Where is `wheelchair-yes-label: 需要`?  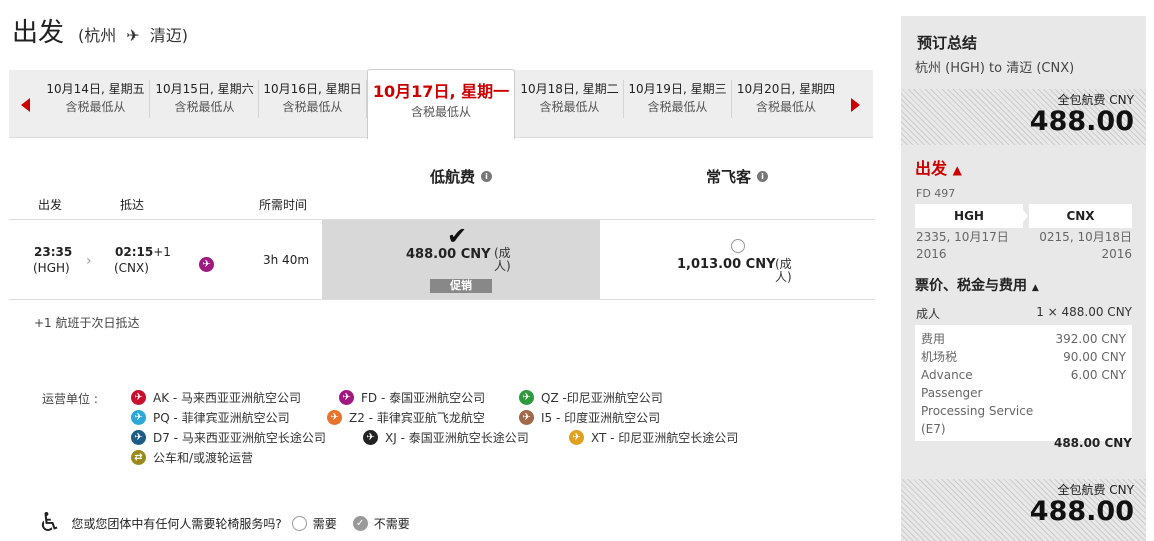 wheelchair-yes-label: 需要 is located at coordinates (324, 523).